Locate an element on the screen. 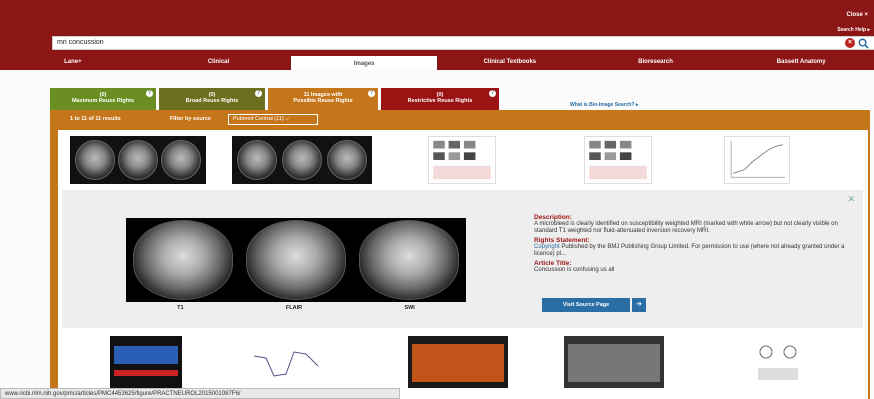 The image size is (874, 399). article-title-heading: Article Title: is located at coordinates (553, 263).